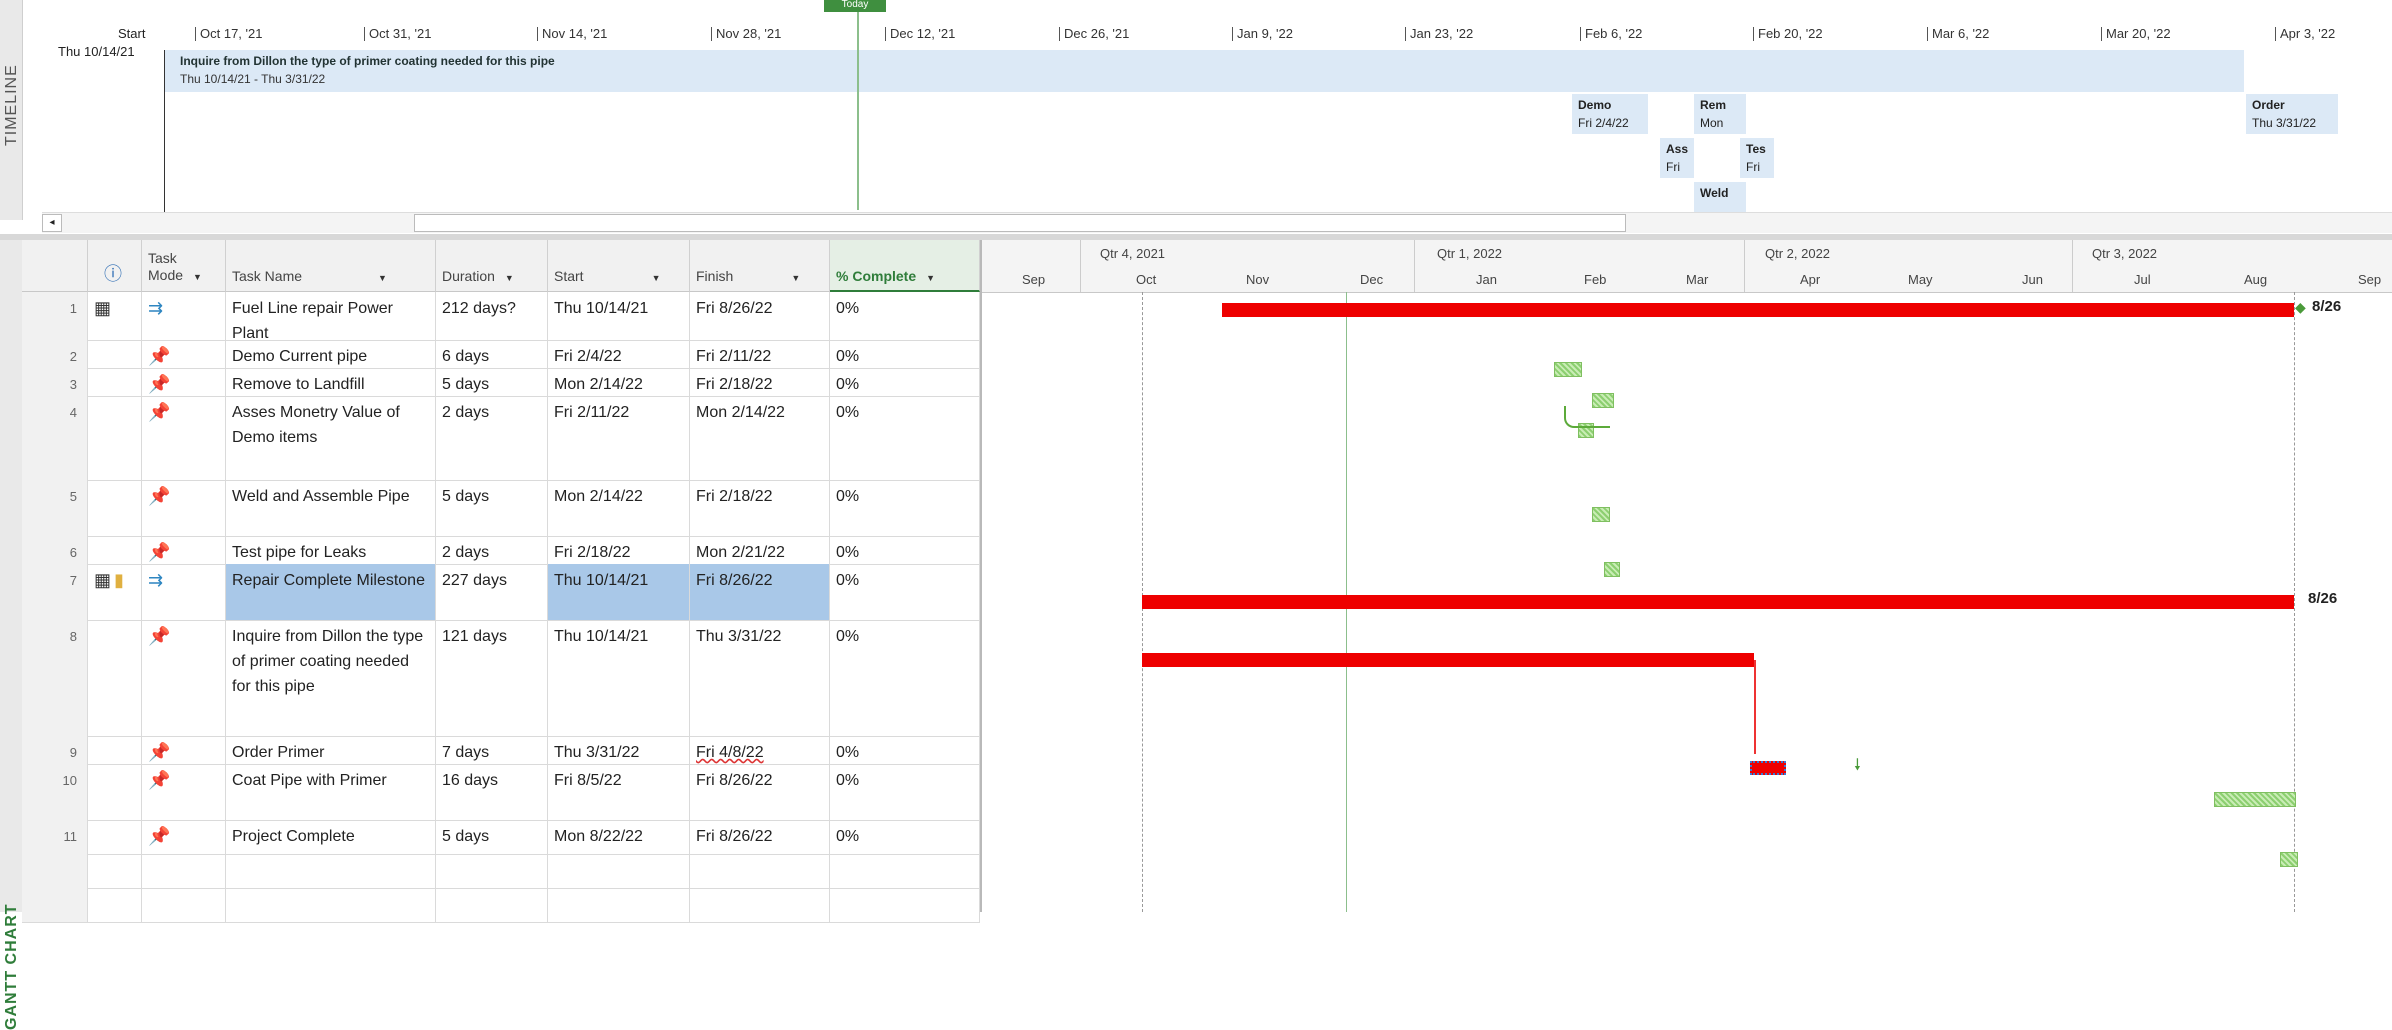 The width and height of the screenshot is (2392, 1030). Describe the element at coordinates (331, 438) in the screenshot. I see `cell-name: Asses Monetry Value of Demo items` at that location.